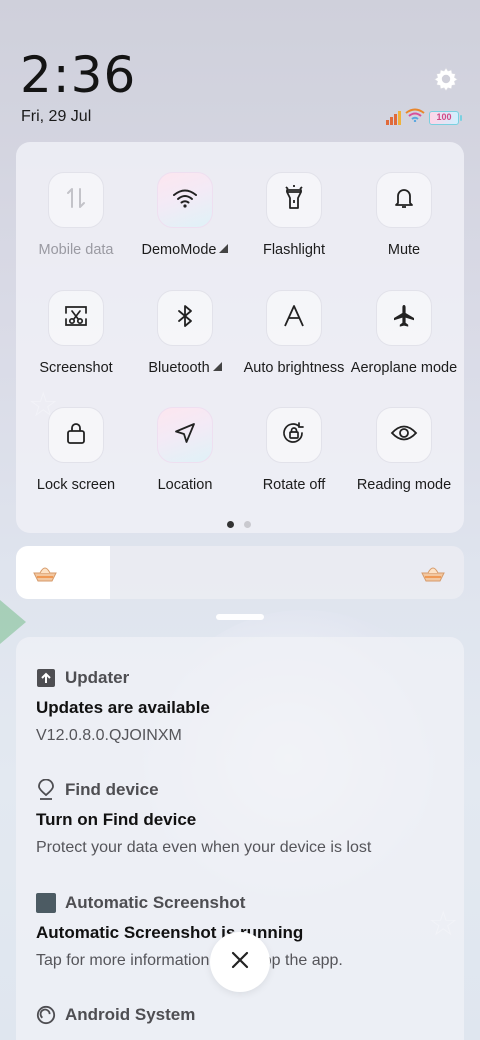 The height and width of the screenshot is (1040, 480). What do you see at coordinates (446, 79) in the screenshot?
I see `settings-gear-icon` at bounding box center [446, 79].